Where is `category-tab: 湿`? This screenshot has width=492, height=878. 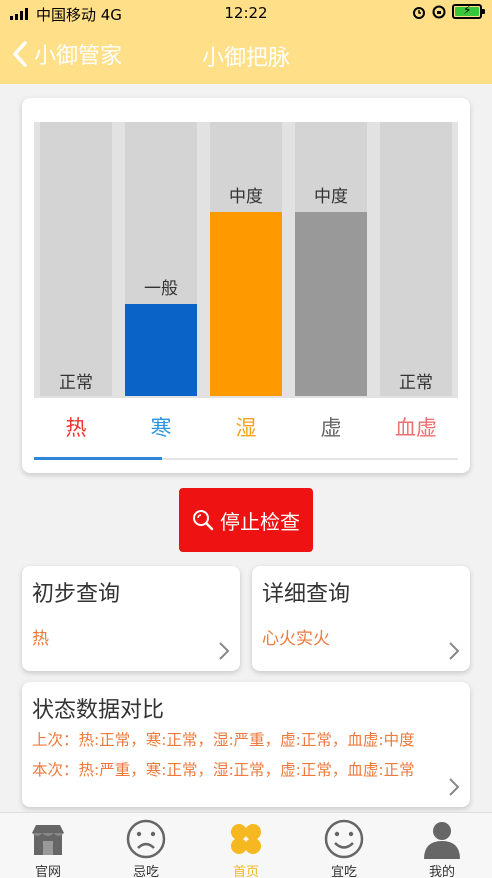
category-tab: 湿 is located at coordinates (246, 427).